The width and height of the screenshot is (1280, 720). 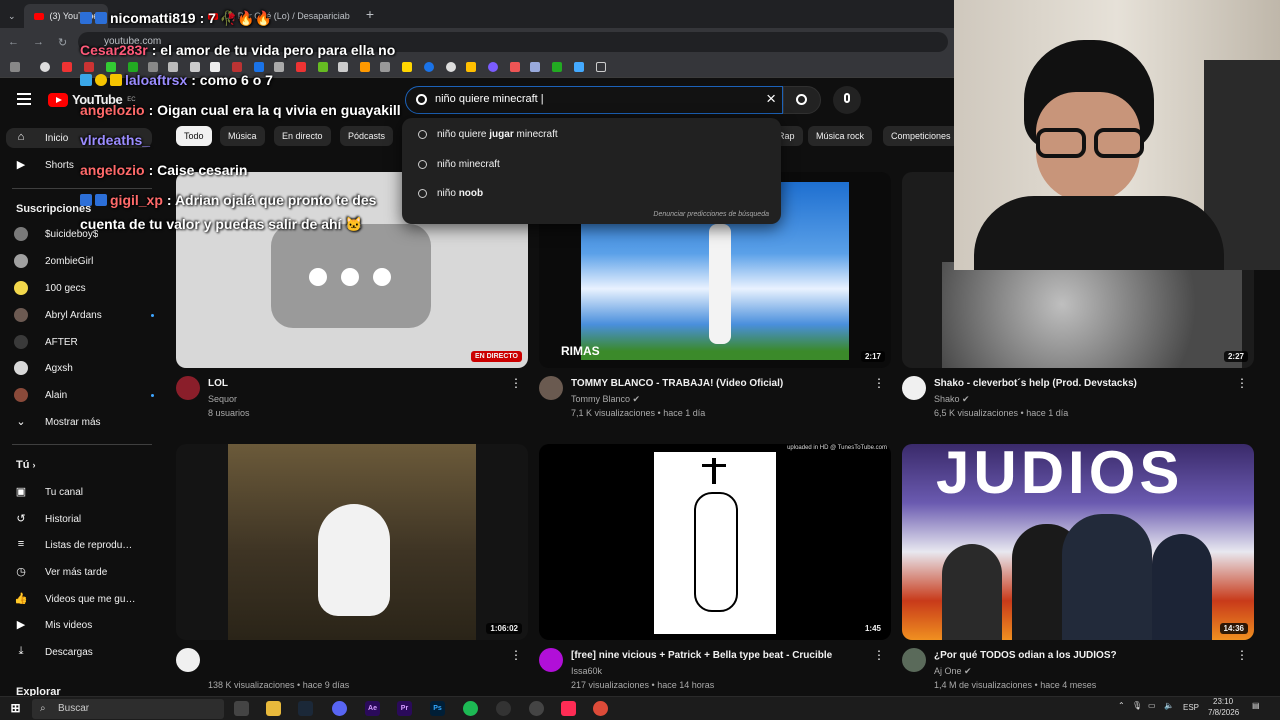 I want to click on suggestion-item: niño noob, so click(x=450, y=193).